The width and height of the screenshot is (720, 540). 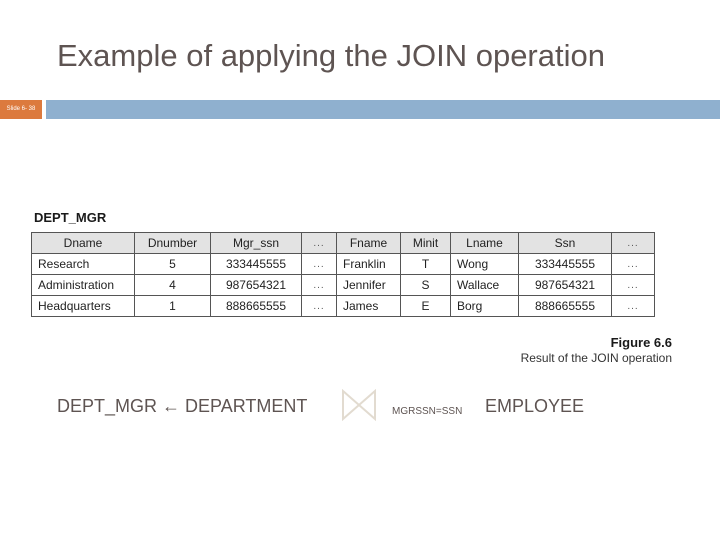 I want to click on relational-expression-left: DEPT_MGR ← DEPARTMENT, so click(x=182, y=406).